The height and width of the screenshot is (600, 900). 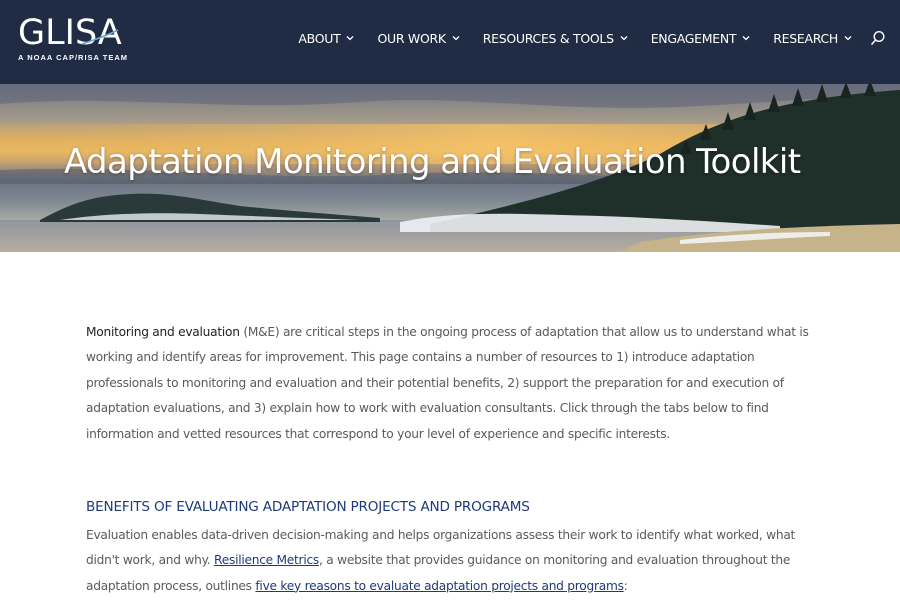 What do you see at coordinates (625, 585) in the screenshot?
I see `benefits-text-after: :` at bounding box center [625, 585].